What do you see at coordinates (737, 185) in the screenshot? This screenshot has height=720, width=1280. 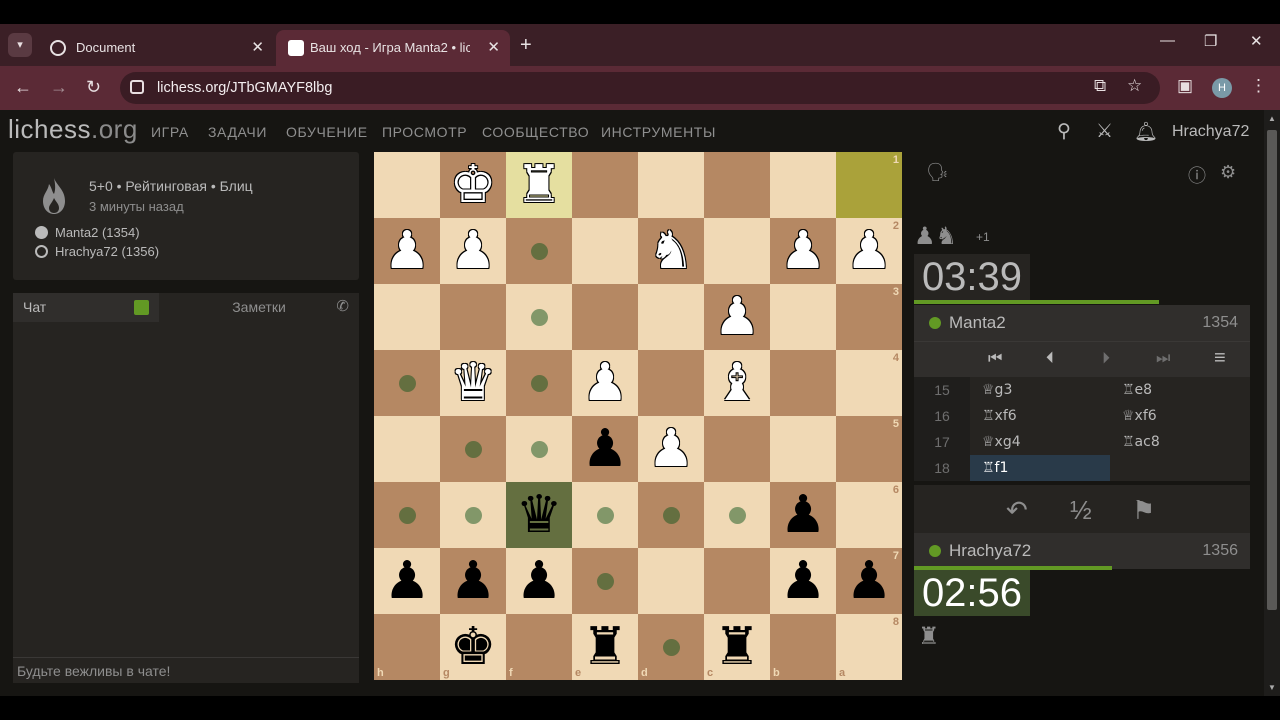 I see `square-c1` at bounding box center [737, 185].